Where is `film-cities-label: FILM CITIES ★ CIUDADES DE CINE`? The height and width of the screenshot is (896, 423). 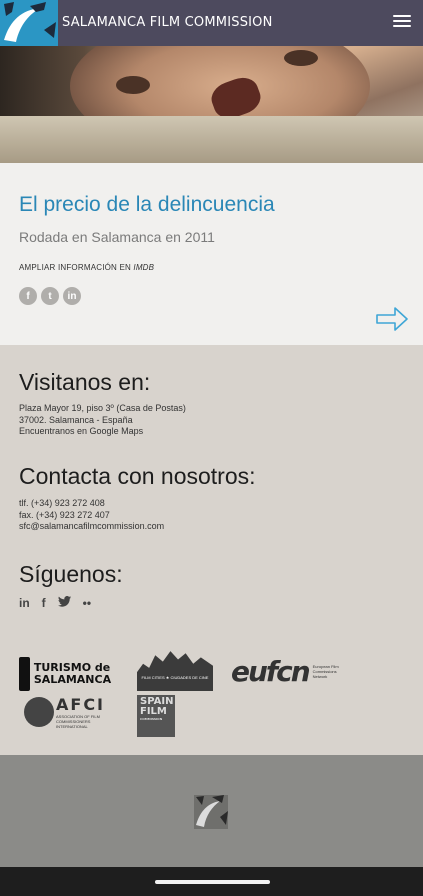 film-cities-label: FILM CITIES ★ CIUDADES DE CINE is located at coordinates (175, 677).